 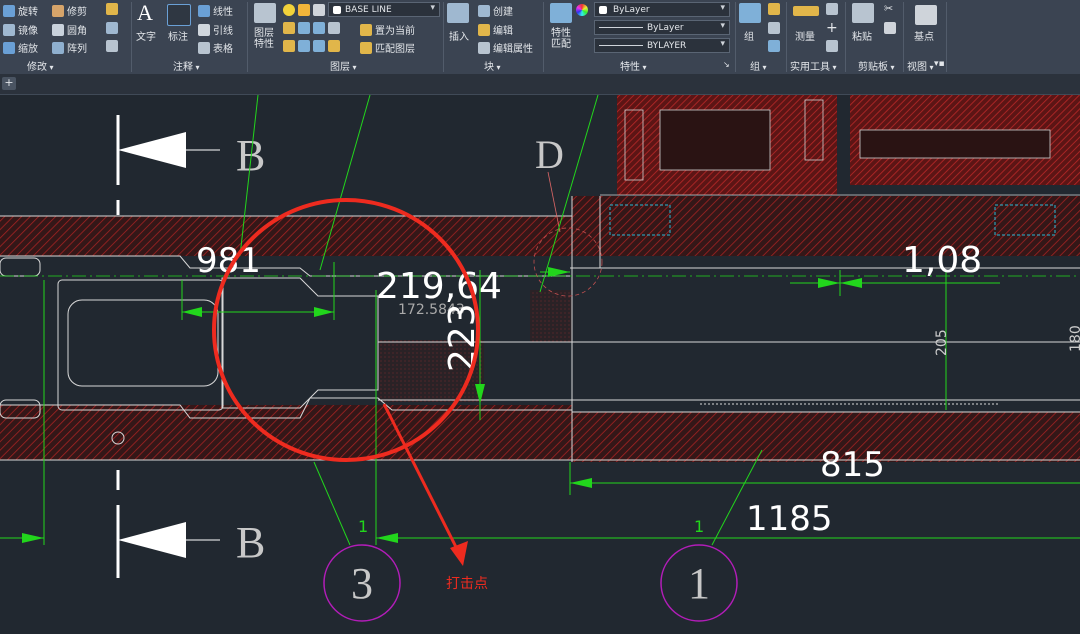 I want to click on layer-on-icon, so click(x=304, y=46).